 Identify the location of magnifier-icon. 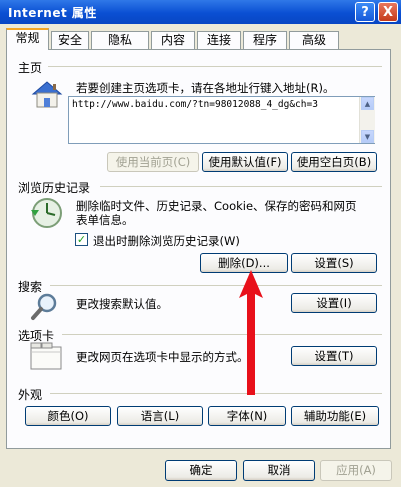
(46, 307).